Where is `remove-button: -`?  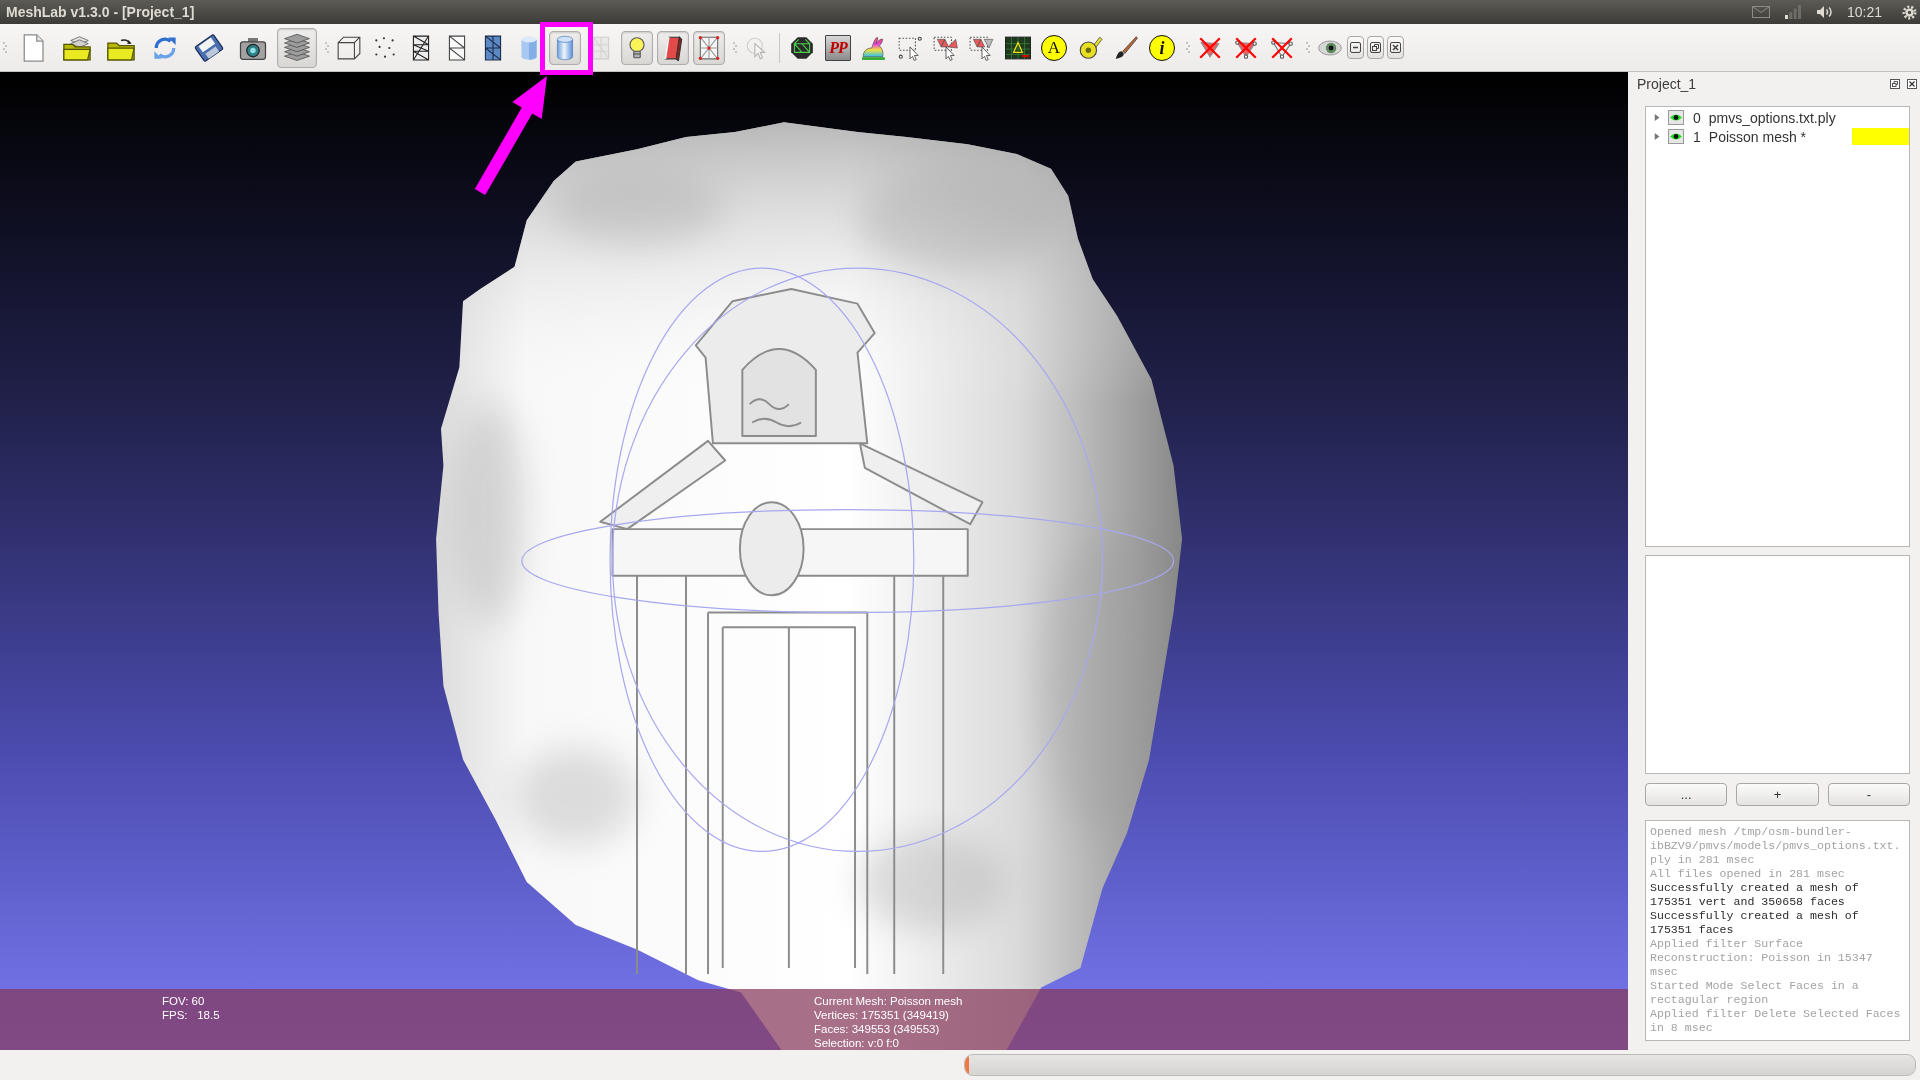
remove-button: - is located at coordinates (1868, 794).